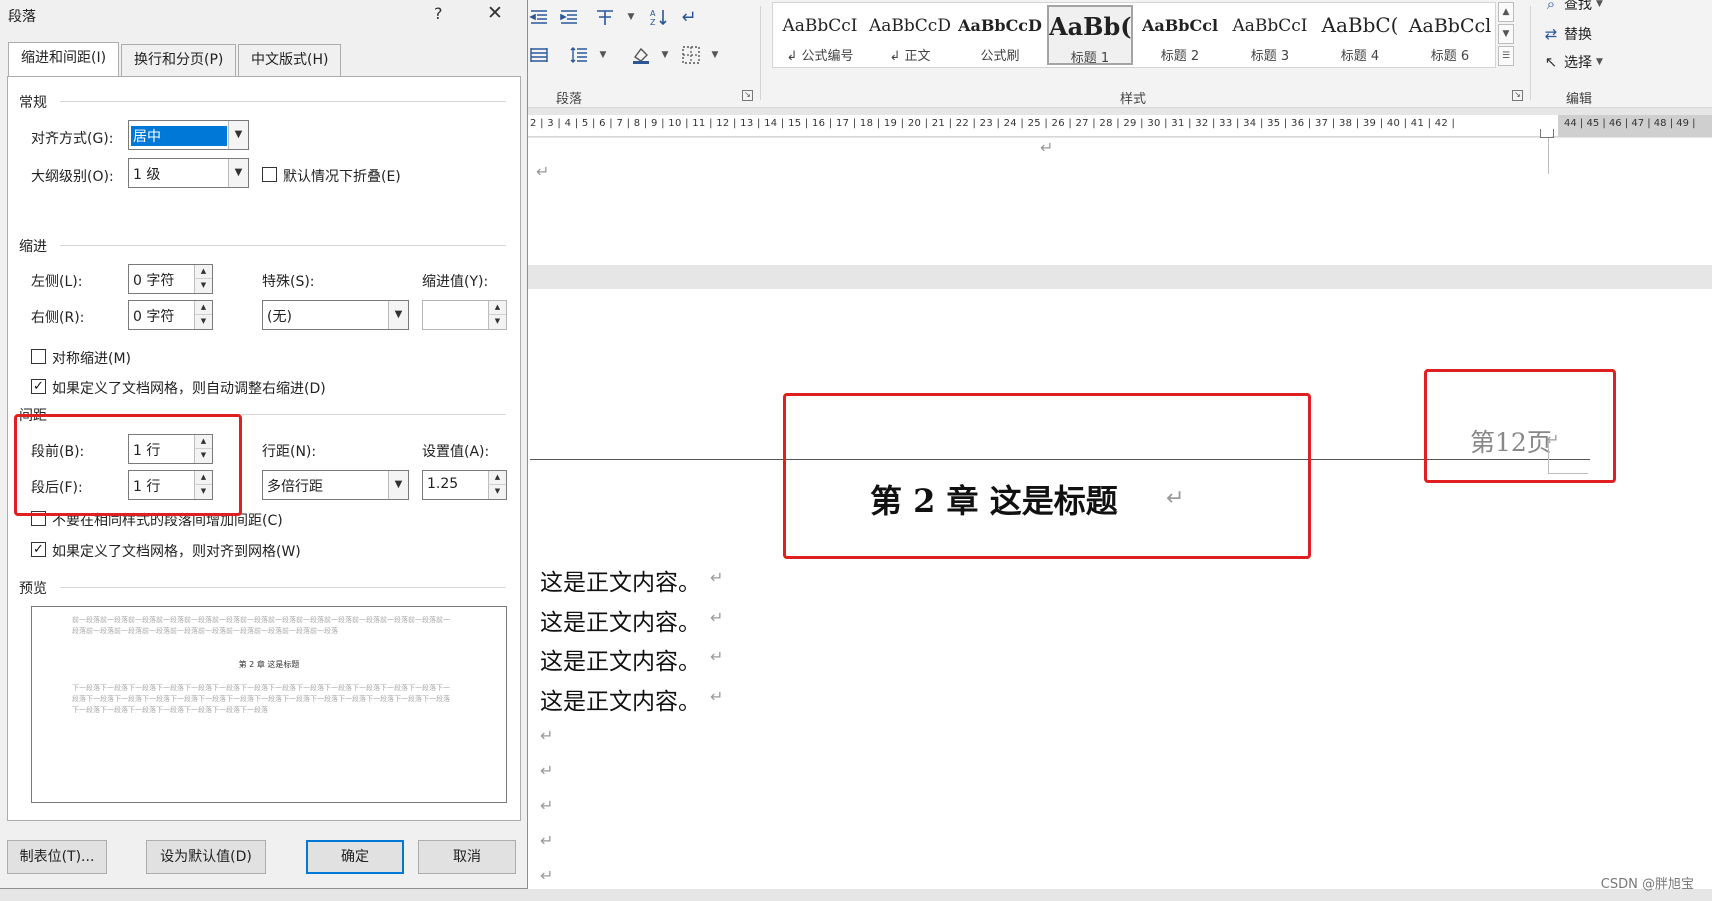 This screenshot has height=901, width=1712. I want to click on line-spacing-at-value: 1.25, so click(443, 484).